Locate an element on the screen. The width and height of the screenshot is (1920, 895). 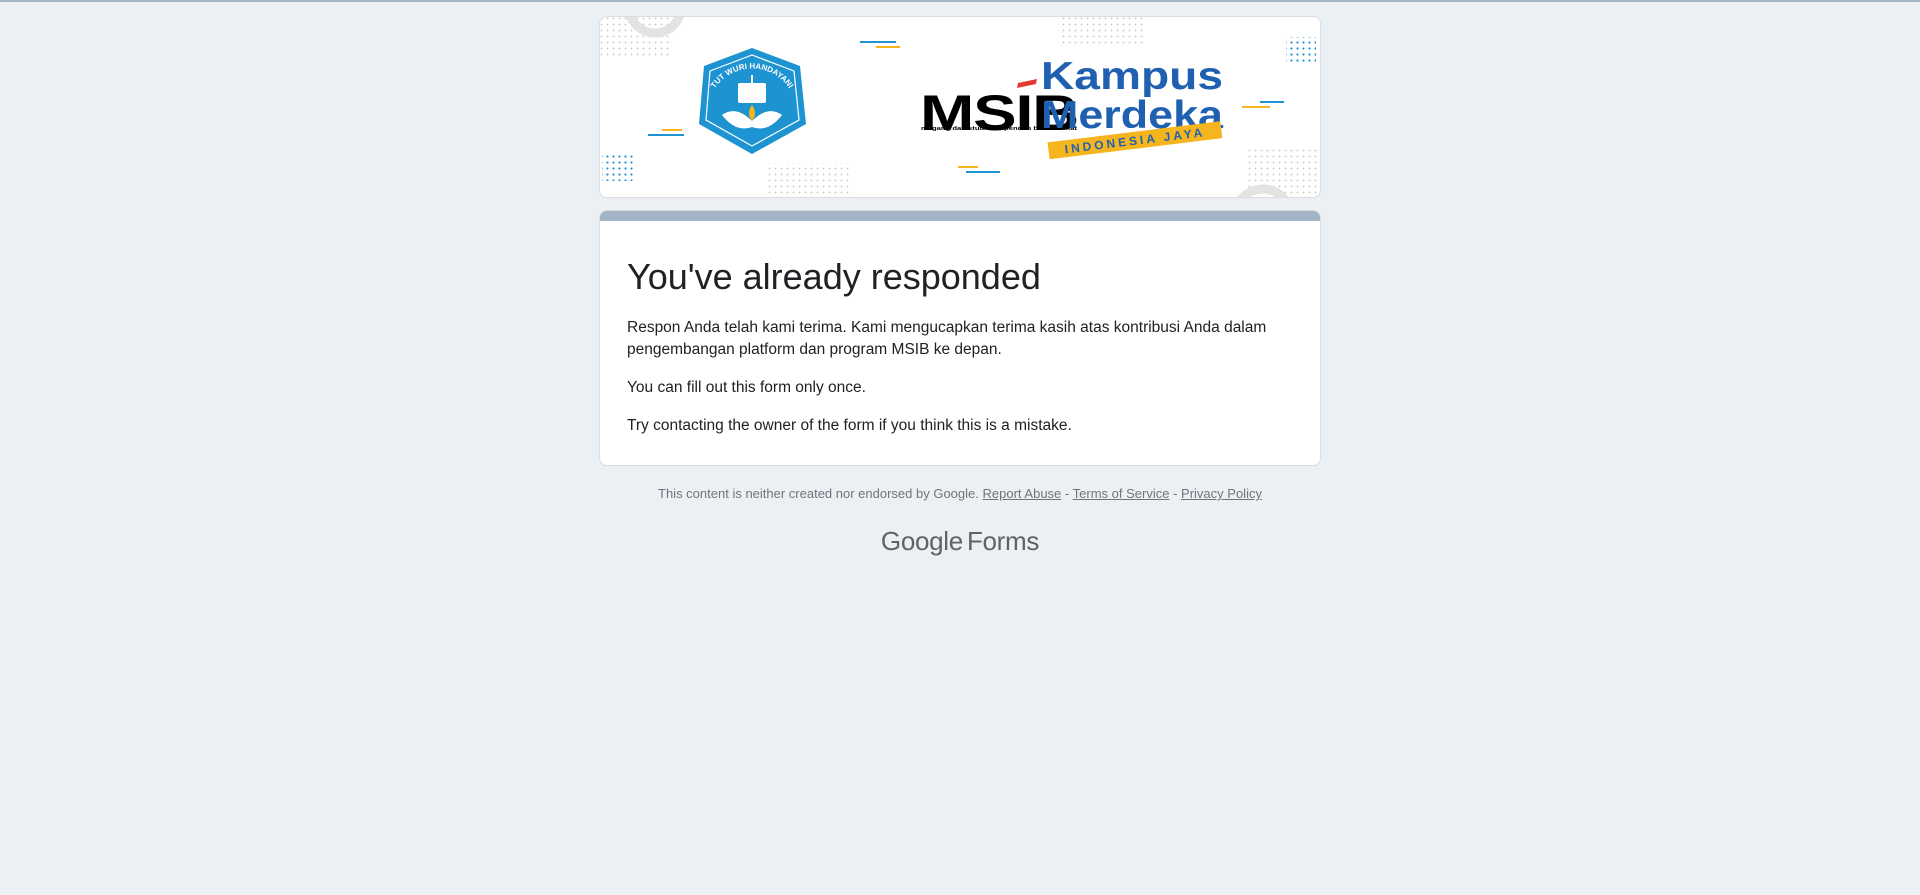
report-abuse-link: Report Abuse is located at coordinates (1022, 493).